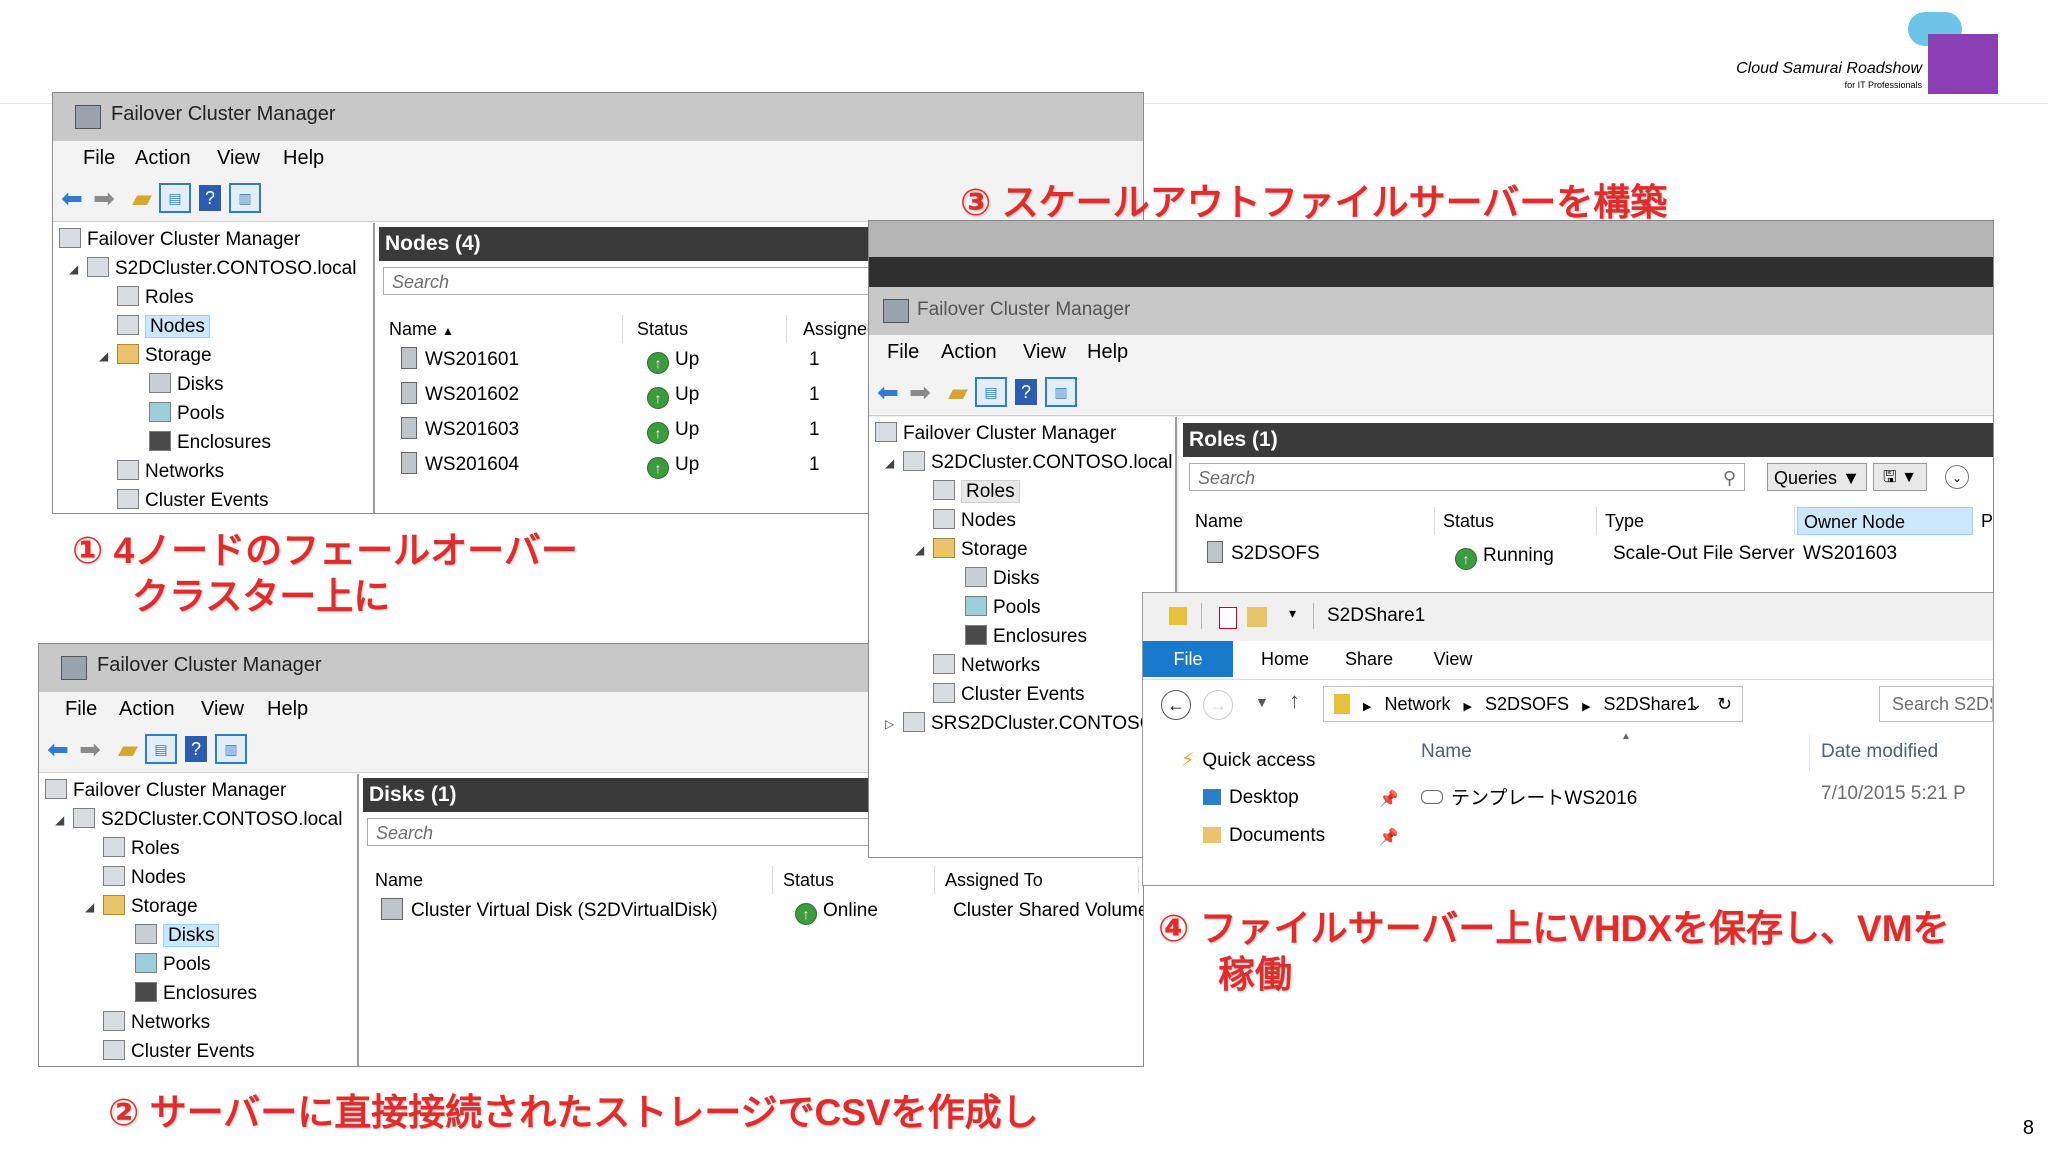 This screenshot has width=2048, height=1152. I want to click on search-input: Search ⚲, so click(1467, 477).